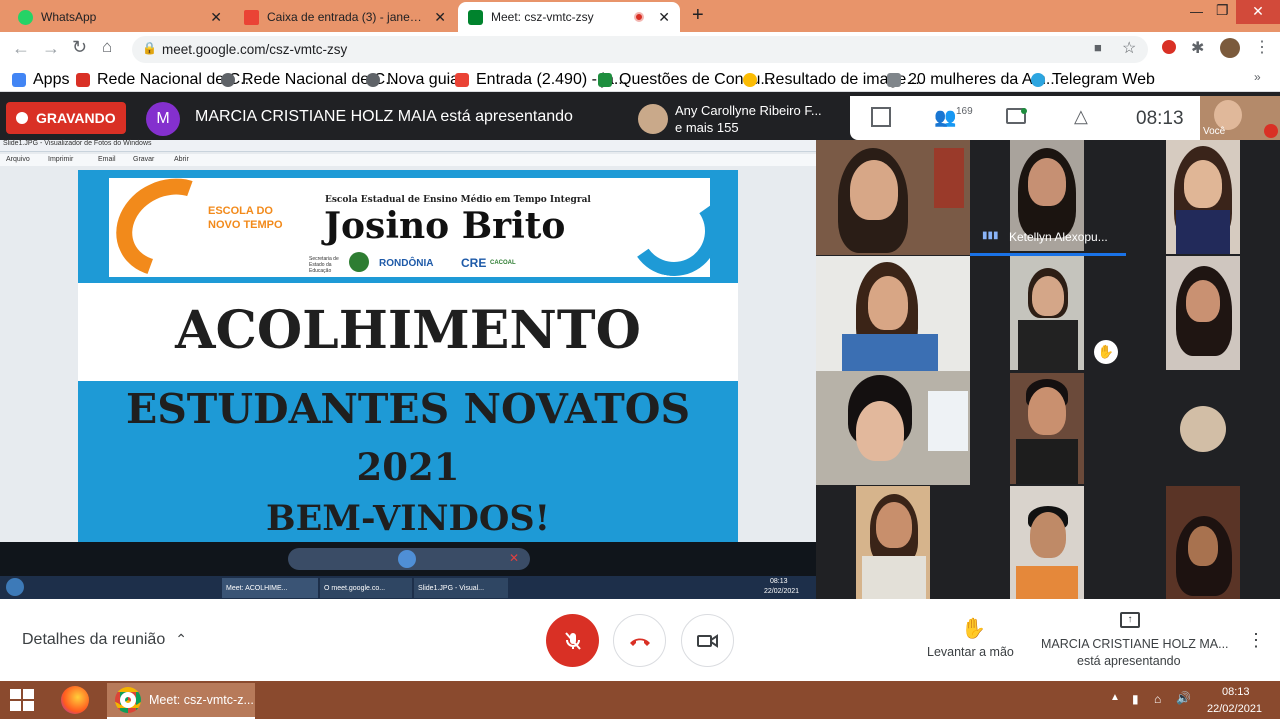 This screenshot has height=719, width=1280. I want to click on end-call-button, so click(639, 640).